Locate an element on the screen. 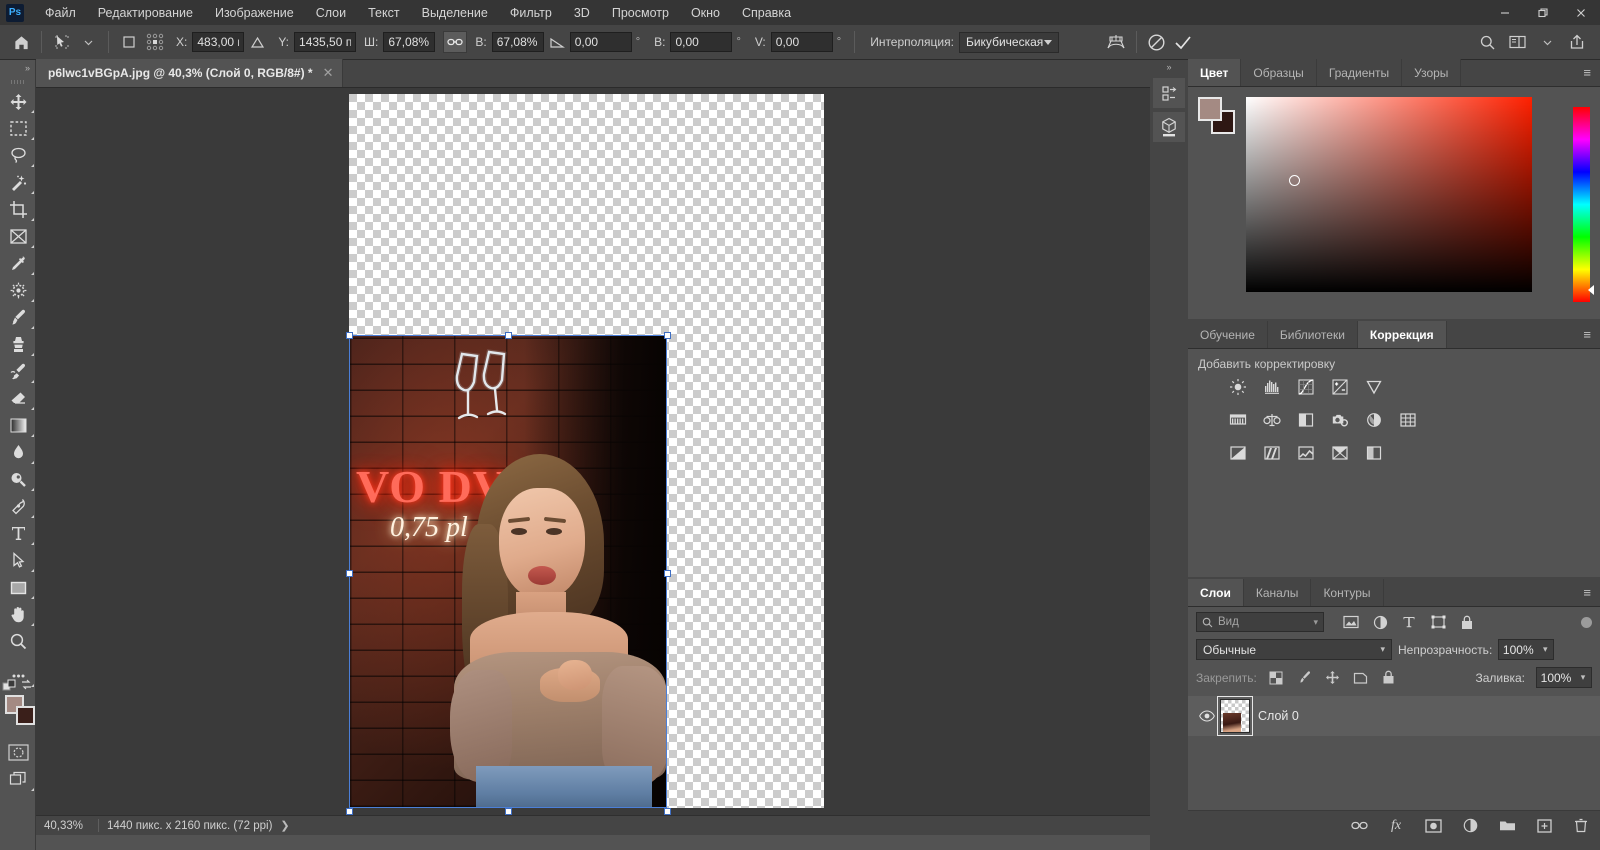 Image resolution: width=1600 pixels, height=850 pixels. layer-name: Слой 0 is located at coordinates (1278, 716).